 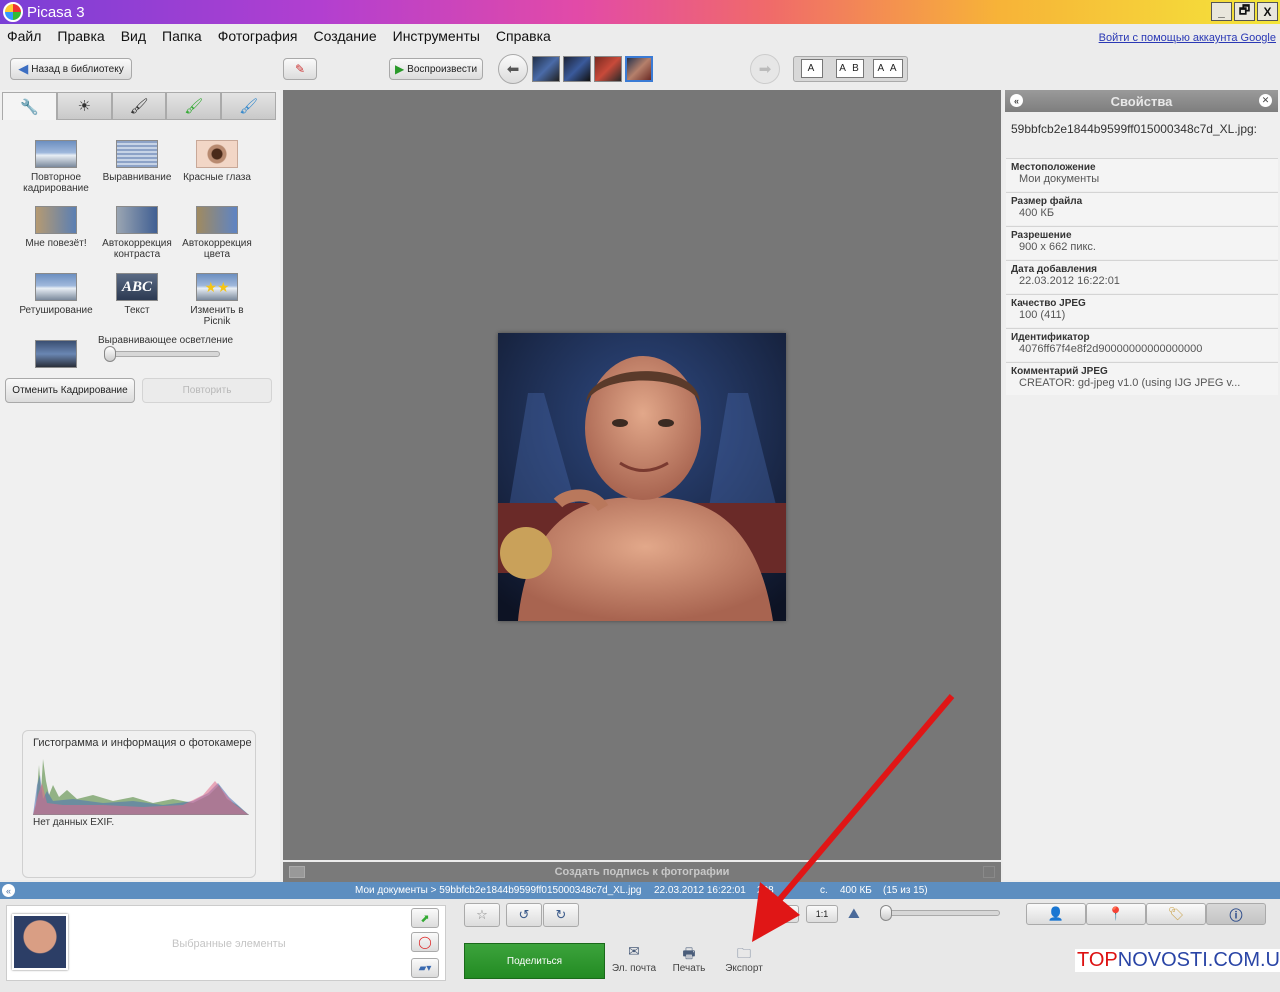 I want to click on previous-photo-button: ⬅, so click(x=513, y=69).